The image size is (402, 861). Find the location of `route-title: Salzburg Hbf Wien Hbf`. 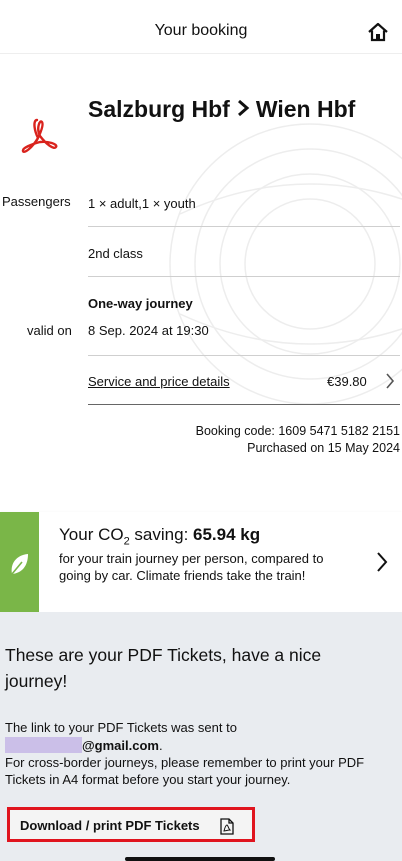

route-title: Salzburg Hbf Wien Hbf is located at coordinates (238, 109).